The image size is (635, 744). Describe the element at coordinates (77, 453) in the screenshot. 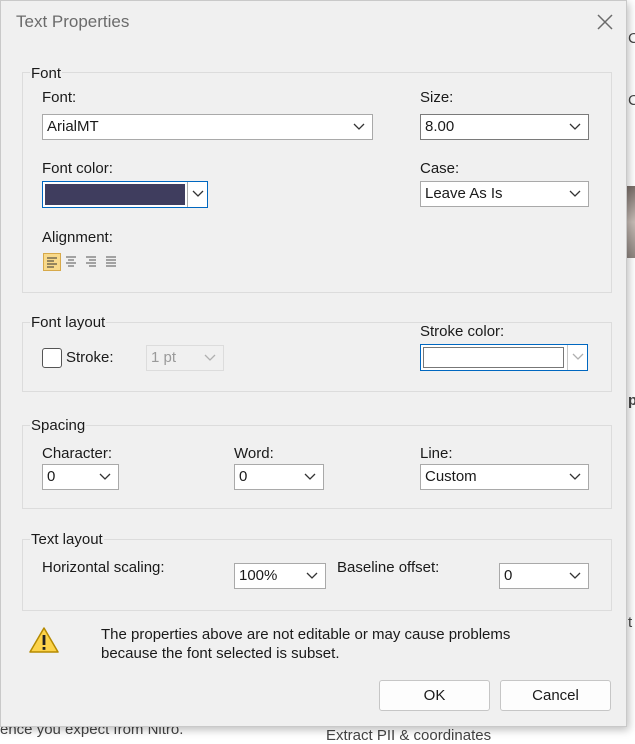

I see `character-label: Character:` at that location.